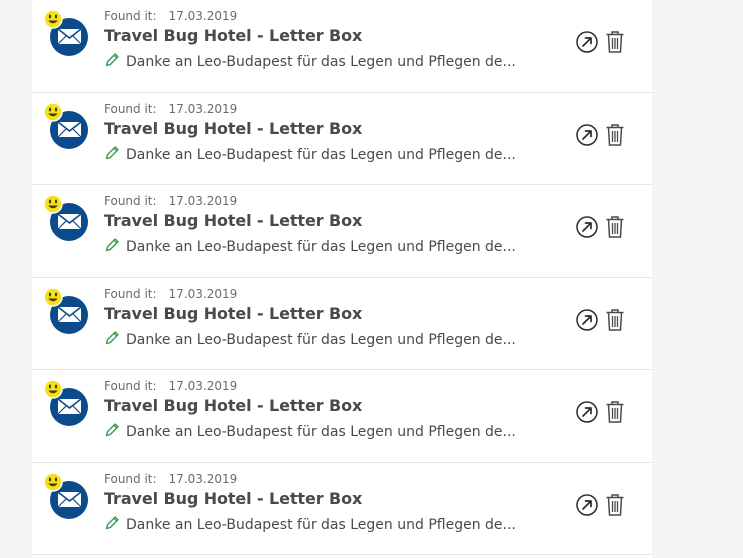 The height and width of the screenshot is (558, 743). Describe the element at coordinates (697, 279) in the screenshot. I see `right-gutter` at that location.